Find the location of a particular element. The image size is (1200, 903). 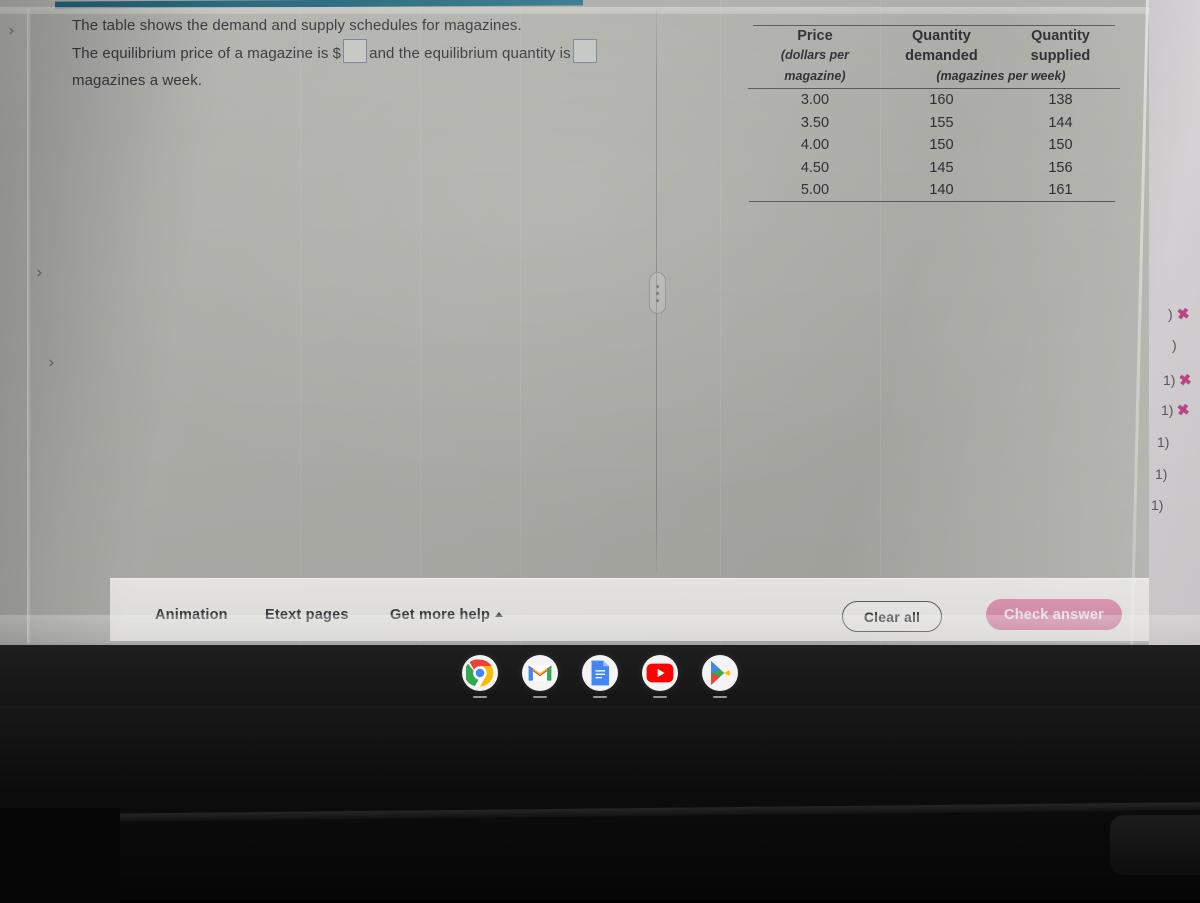

cutoff-list-item: ) ✖ is located at coordinates (1179, 314).